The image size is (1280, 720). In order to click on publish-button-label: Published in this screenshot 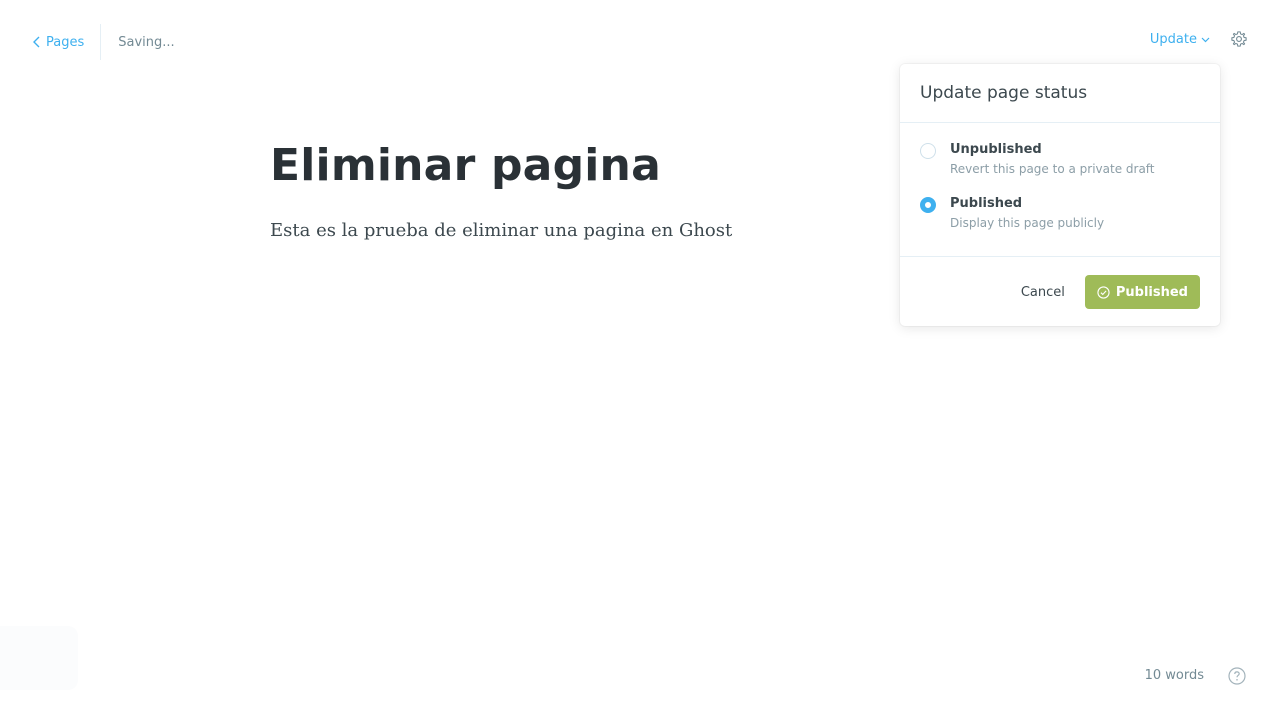, I will do `click(1151, 292)`.